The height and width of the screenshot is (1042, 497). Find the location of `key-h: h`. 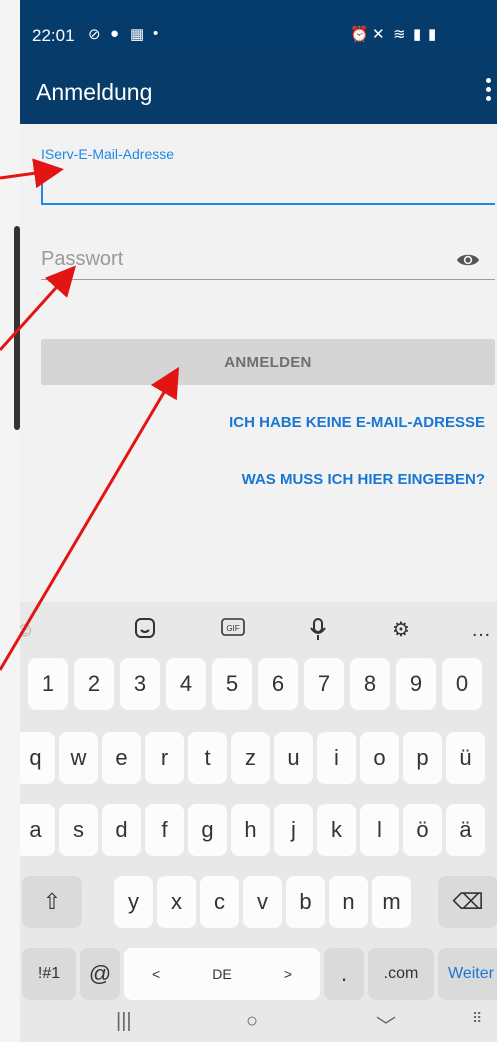

key-h: h is located at coordinates (250, 830).